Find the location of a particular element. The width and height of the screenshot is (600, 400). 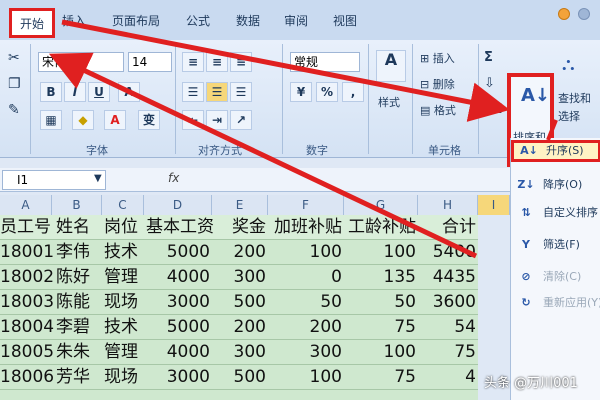

underline-button: U is located at coordinates (99, 92).